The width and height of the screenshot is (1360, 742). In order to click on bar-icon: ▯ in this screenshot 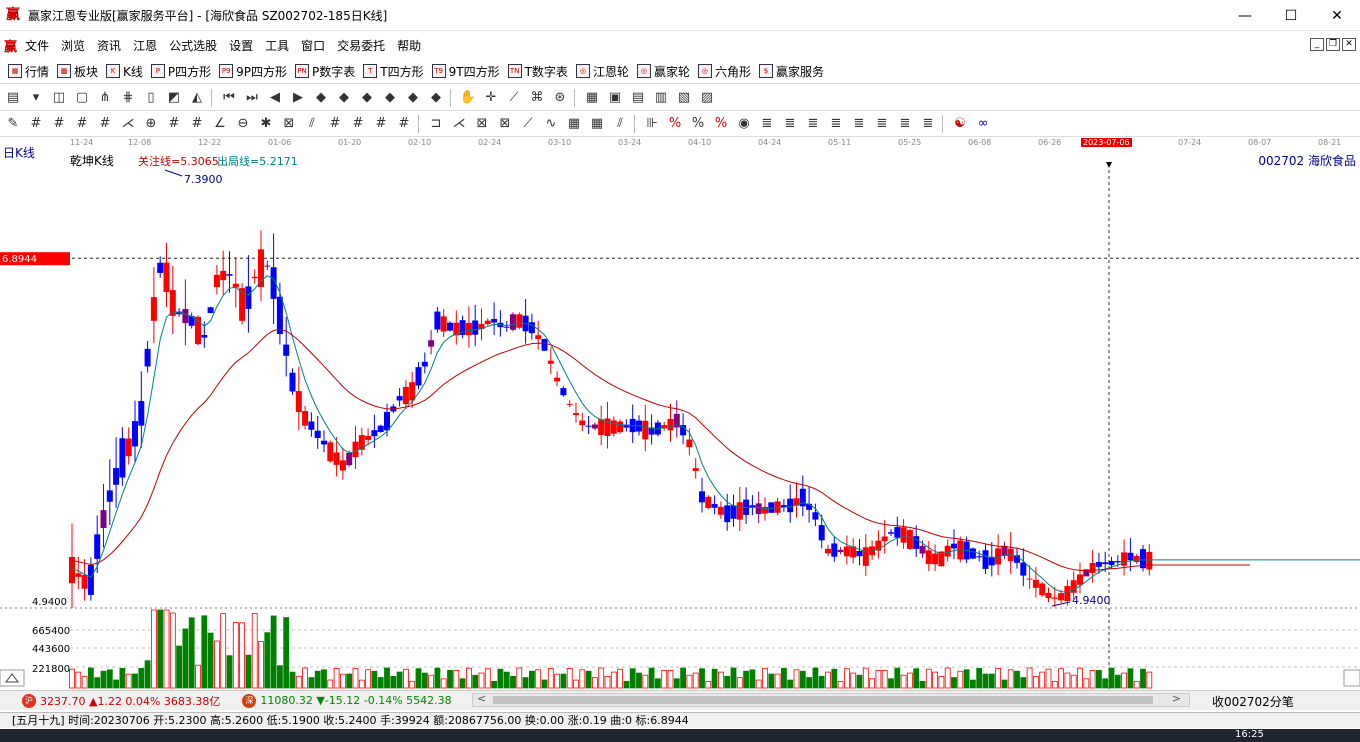, I will do `click(151, 98)`.